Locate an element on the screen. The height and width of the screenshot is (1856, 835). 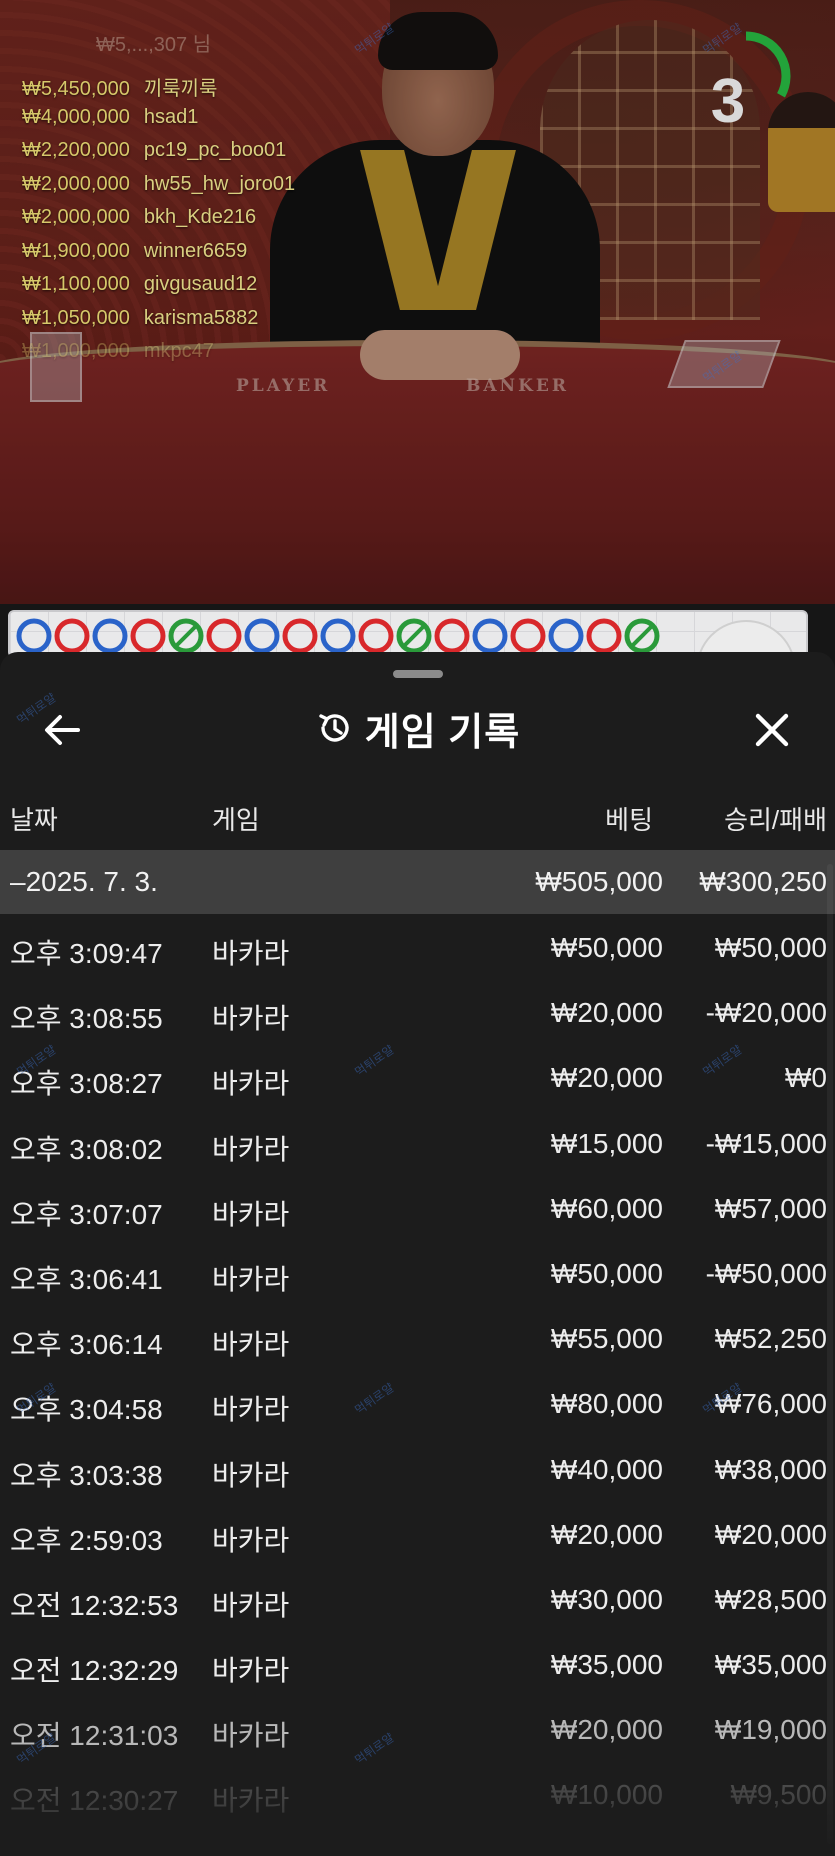
title-group: 게임 기록 is located at coordinates (417, 728).